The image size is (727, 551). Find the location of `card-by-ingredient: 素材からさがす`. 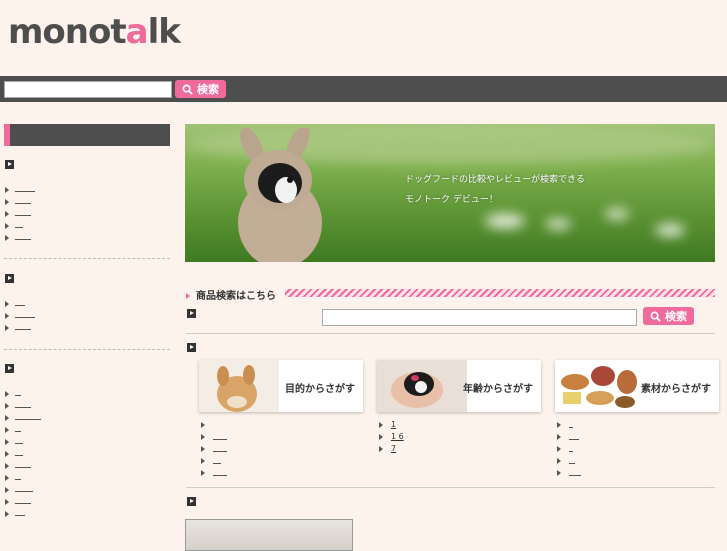

card-by-ingredient: 素材からさがす is located at coordinates (637, 386).